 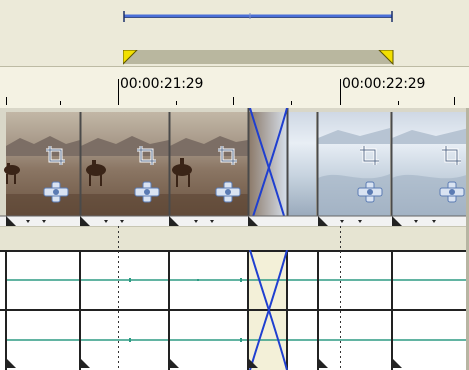 I want to click on horse-clip-frames, so click(x=126, y=164).